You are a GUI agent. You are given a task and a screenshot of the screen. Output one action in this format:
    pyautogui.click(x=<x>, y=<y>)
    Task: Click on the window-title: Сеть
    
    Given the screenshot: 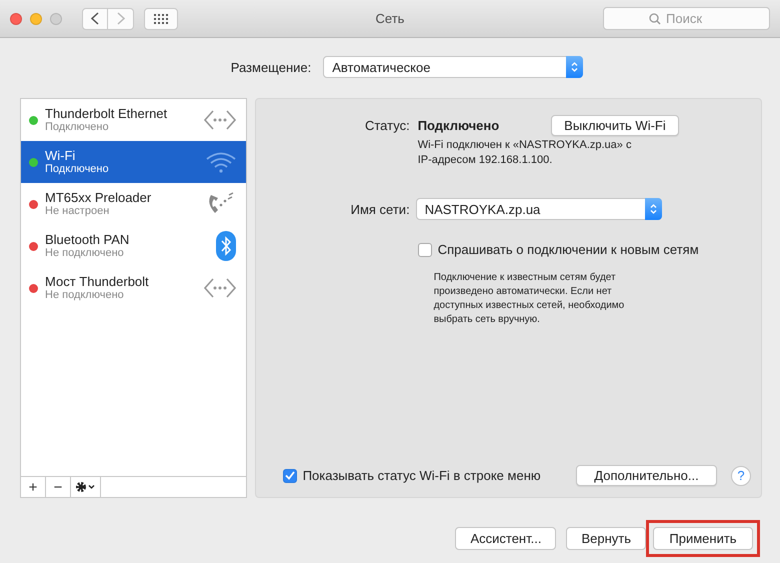 What is the action you would take?
    pyautogui.click(x=390, y=18)
    